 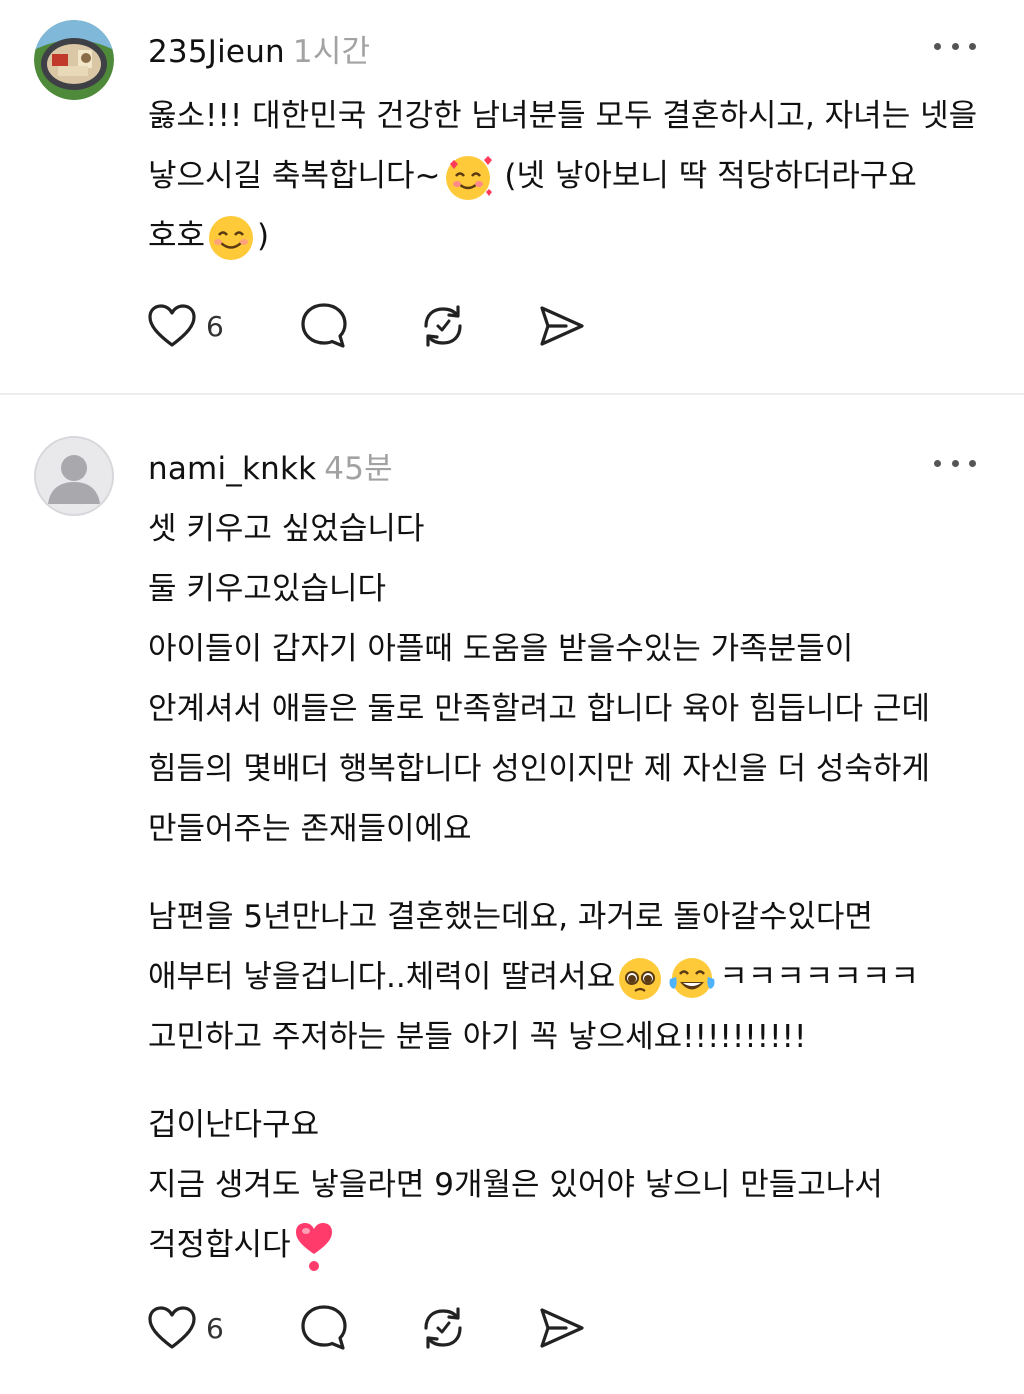 What do you see at coordinates (563, 116) in the screenshot?
I see `text-line: 옳소!!! 대한민국 건강한 남녀분들 모두 결혼하시고, 자녀는 넷을` at bounding box center [563, 116].